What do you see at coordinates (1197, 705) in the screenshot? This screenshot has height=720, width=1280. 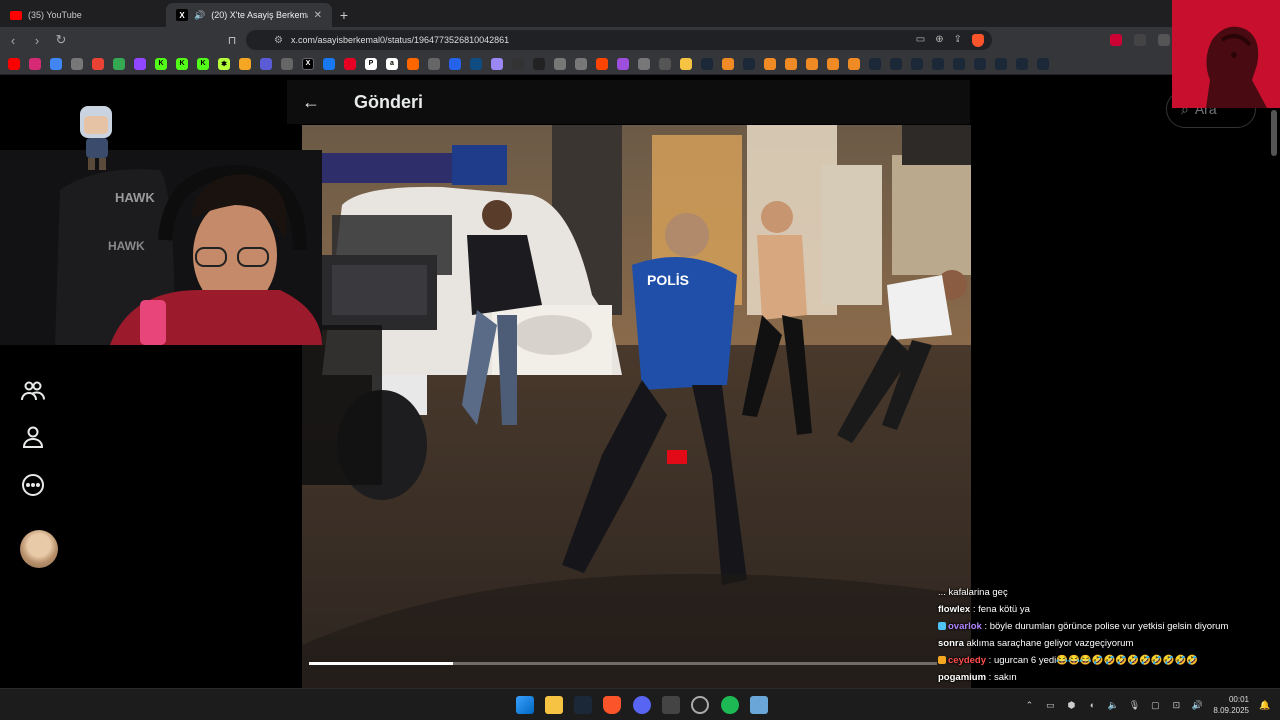 I see `speaker-icon: 🔊` at bounding box center [1197, 705].